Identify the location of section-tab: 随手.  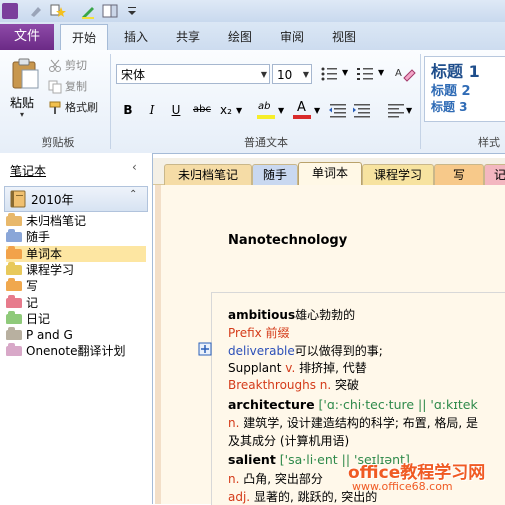
(275, 174).